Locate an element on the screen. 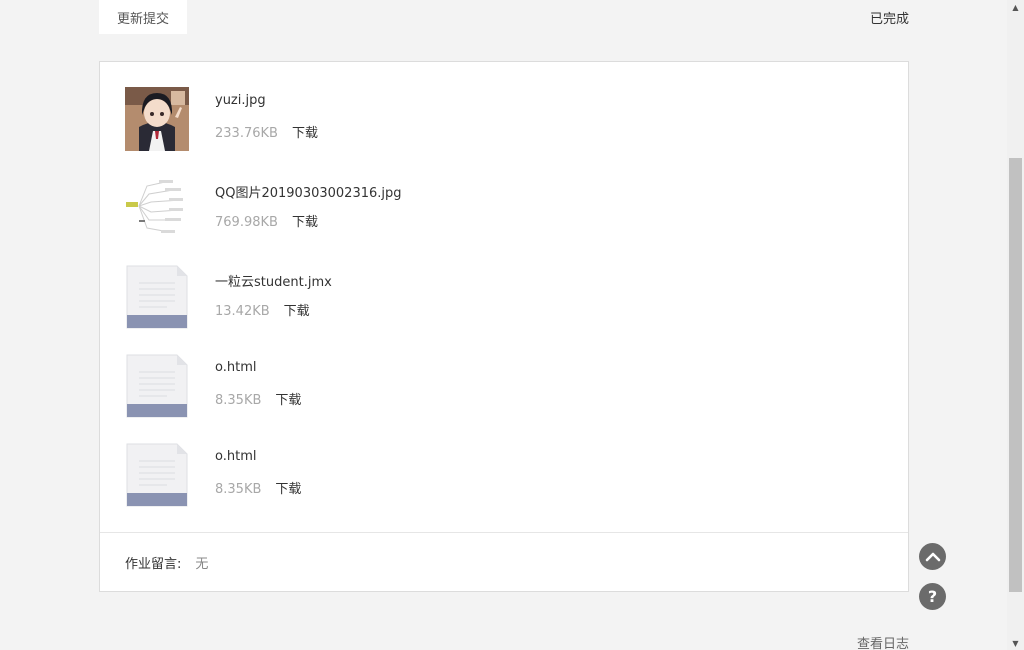 This screenshot has height=650, width=1024. file-name: QQ图片20190303002316.jpg is located at coordinates (308, 193).